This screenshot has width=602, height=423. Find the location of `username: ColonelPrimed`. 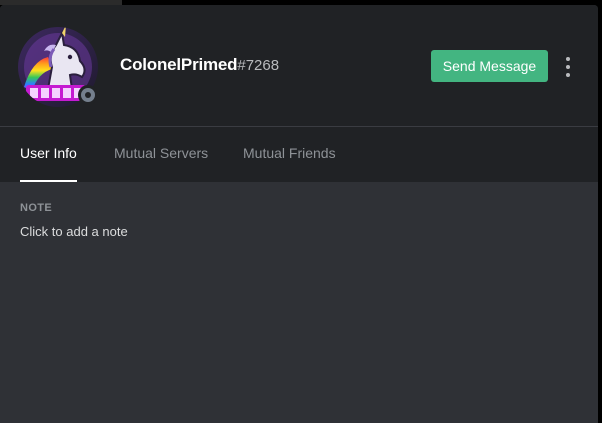

username: ColonelPrimed is located at coordinates (179, 64).